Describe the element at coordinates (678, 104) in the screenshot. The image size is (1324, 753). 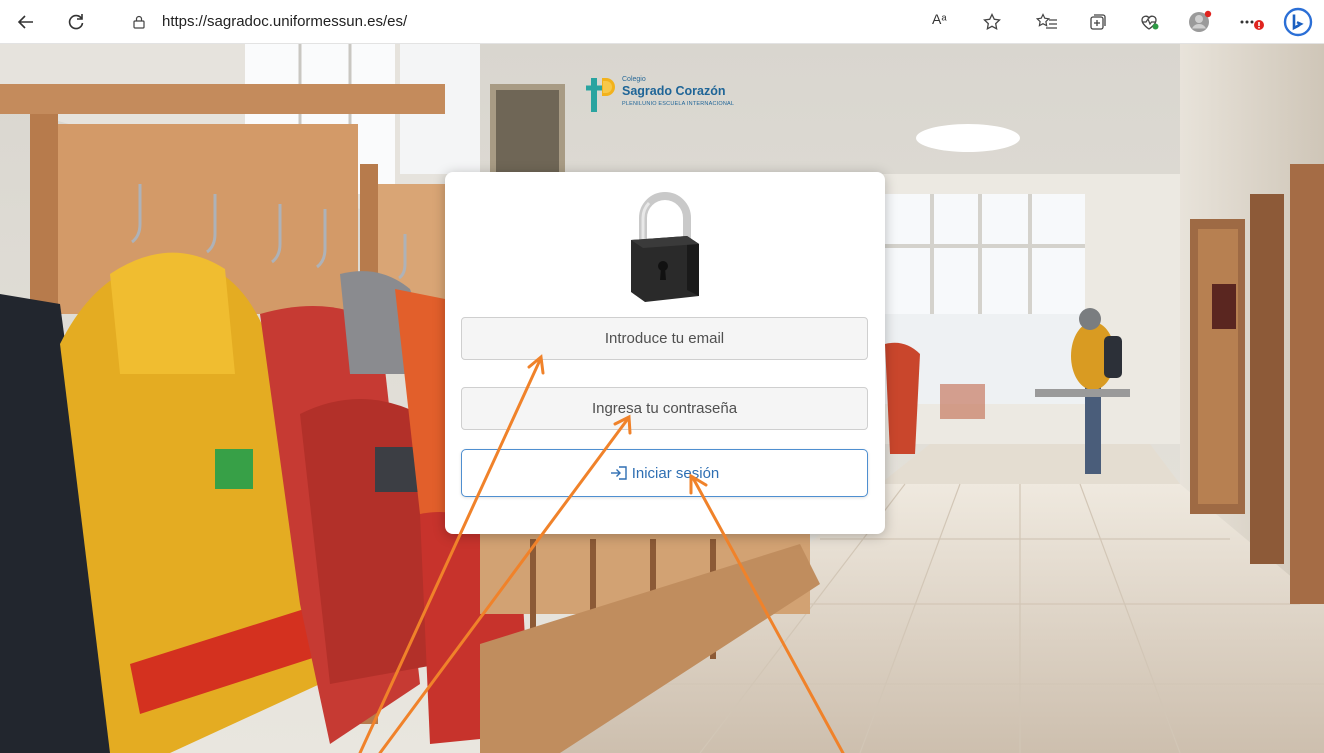
I see `logo-line-3: PLENILUNIO ESCUELA INTERNACIONAL` at that location.